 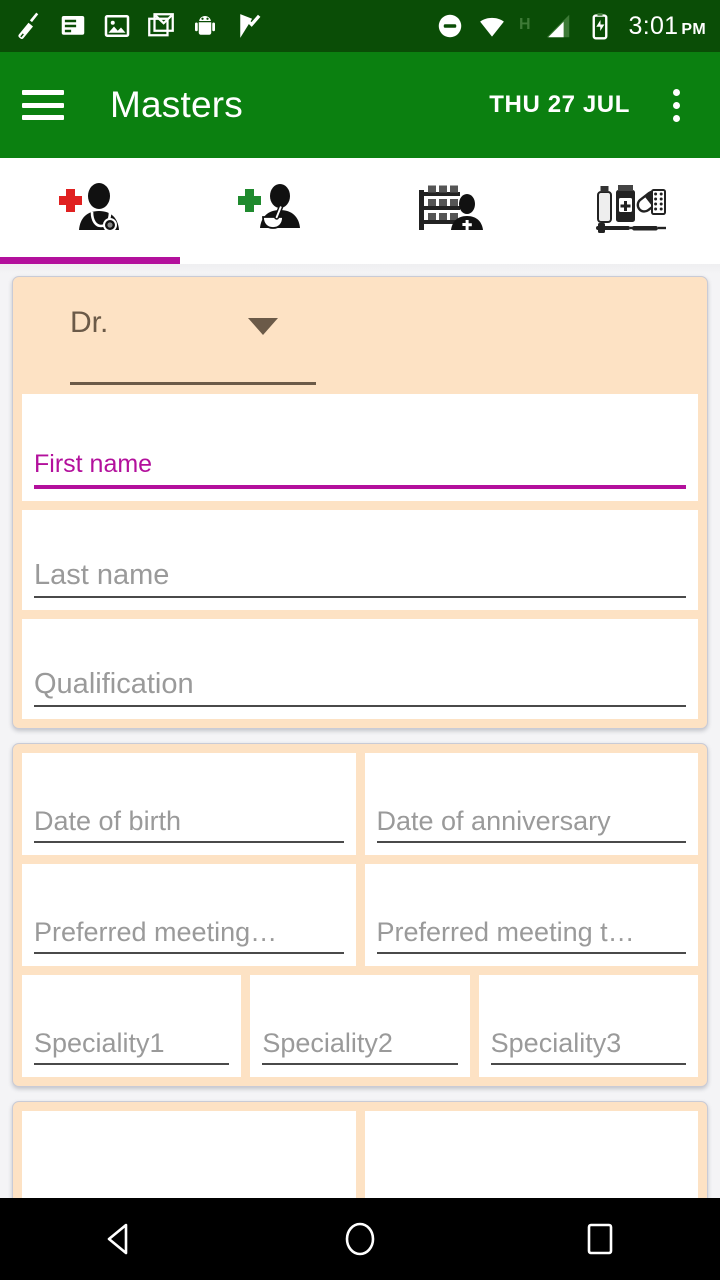 I want to click on preferred-meeting-day-underline, so click(x=189, y=953).